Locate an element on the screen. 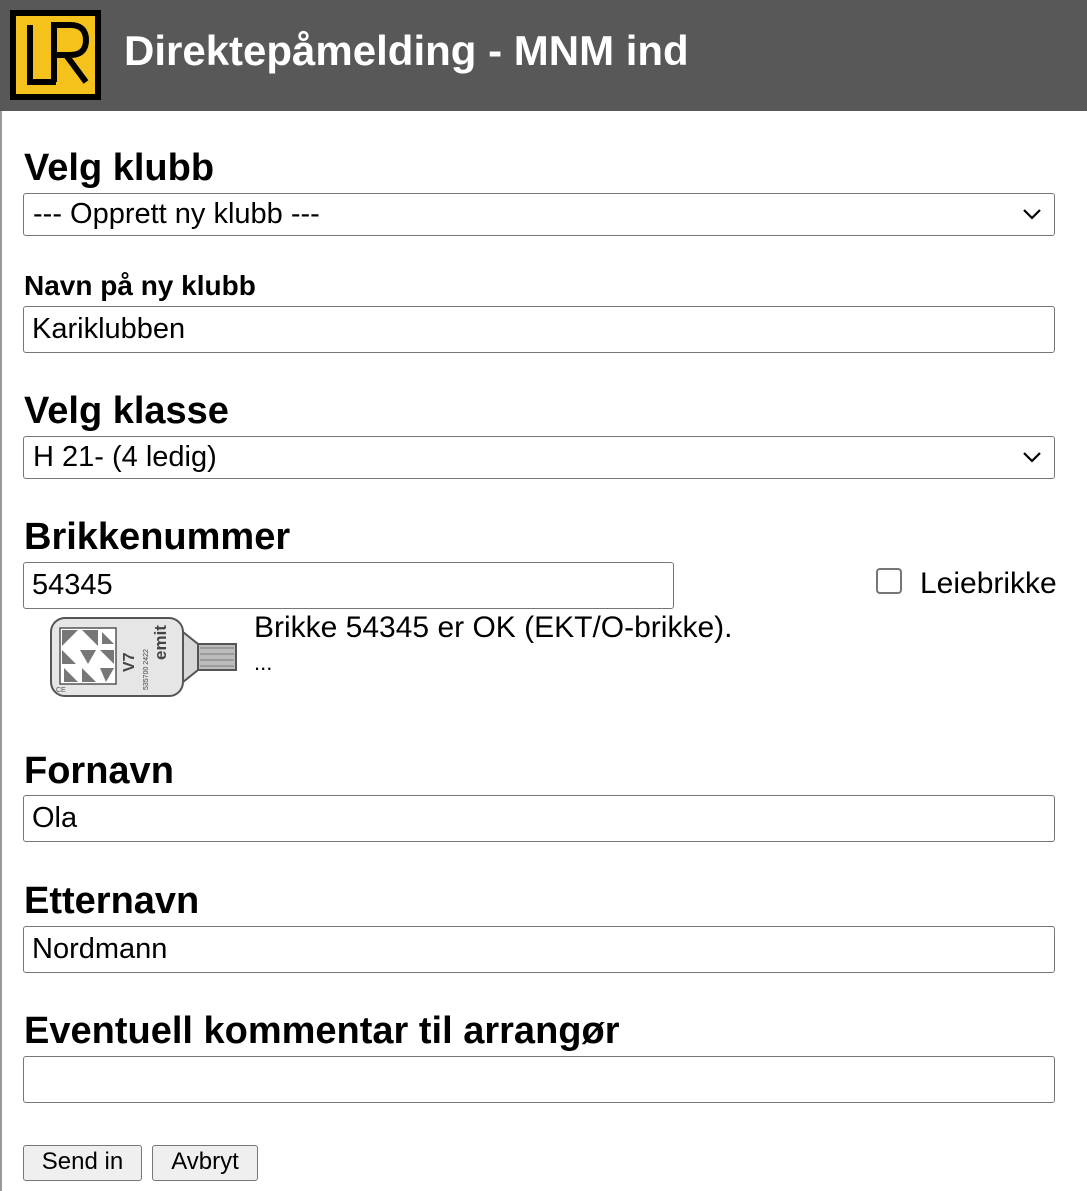 The image size is (1087, 1191). new-club-input: Kariklubben is located at coordinates (539, 329).